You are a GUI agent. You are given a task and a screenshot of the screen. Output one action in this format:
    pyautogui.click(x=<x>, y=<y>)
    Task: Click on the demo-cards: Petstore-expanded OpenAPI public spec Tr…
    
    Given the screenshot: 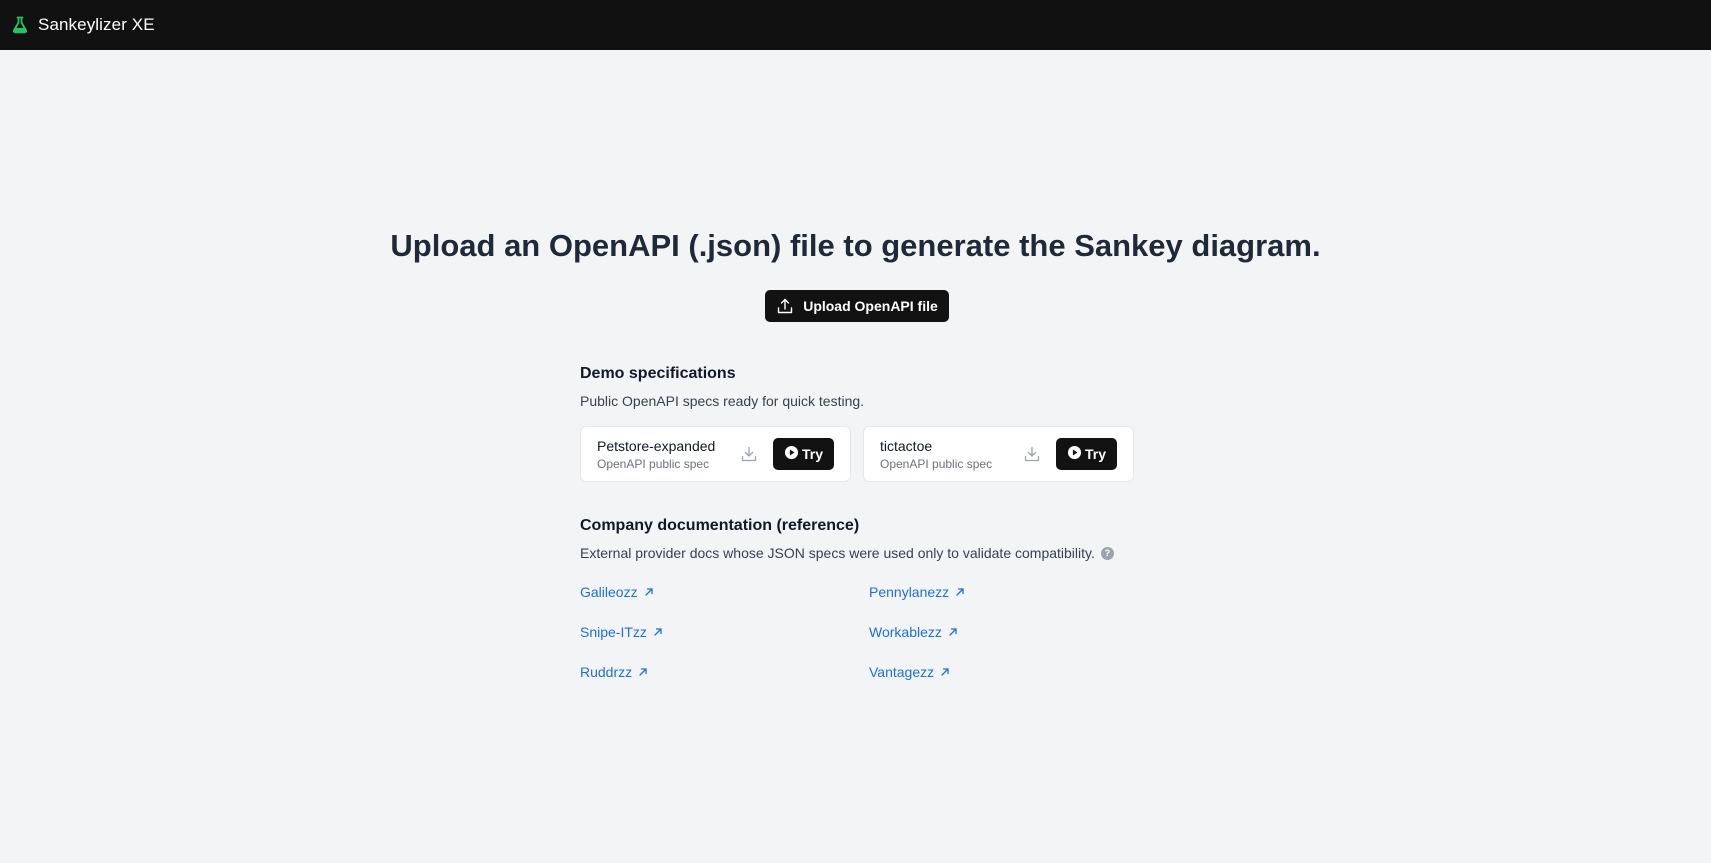 What is the action you would take?
    pyautogui.click(x=857, y=454)
    